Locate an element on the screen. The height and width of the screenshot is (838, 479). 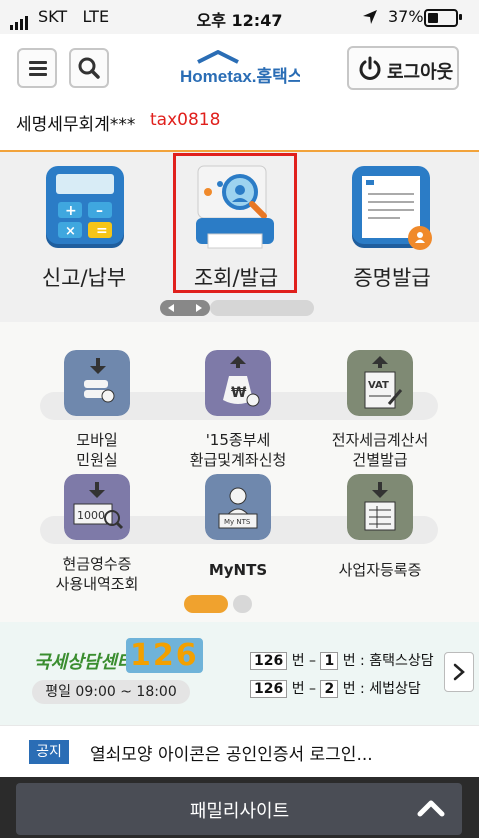
service-item-mynts: My NTS MyNTS is located at coordinates (238, 534).